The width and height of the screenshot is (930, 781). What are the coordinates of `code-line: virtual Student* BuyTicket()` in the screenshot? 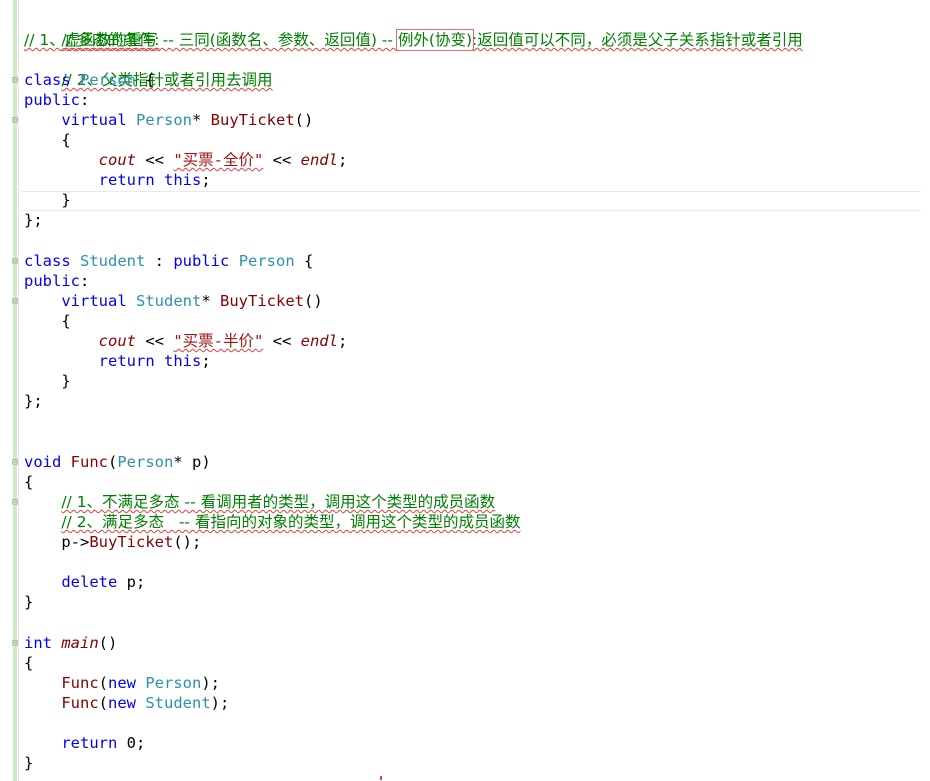 It's located at (192, 301).